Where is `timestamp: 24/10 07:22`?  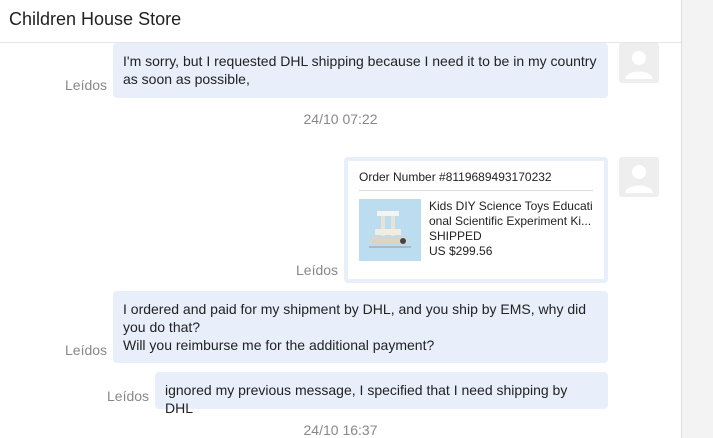 timestamp: 24/10 07:22 is located at coordinates (340, 119).